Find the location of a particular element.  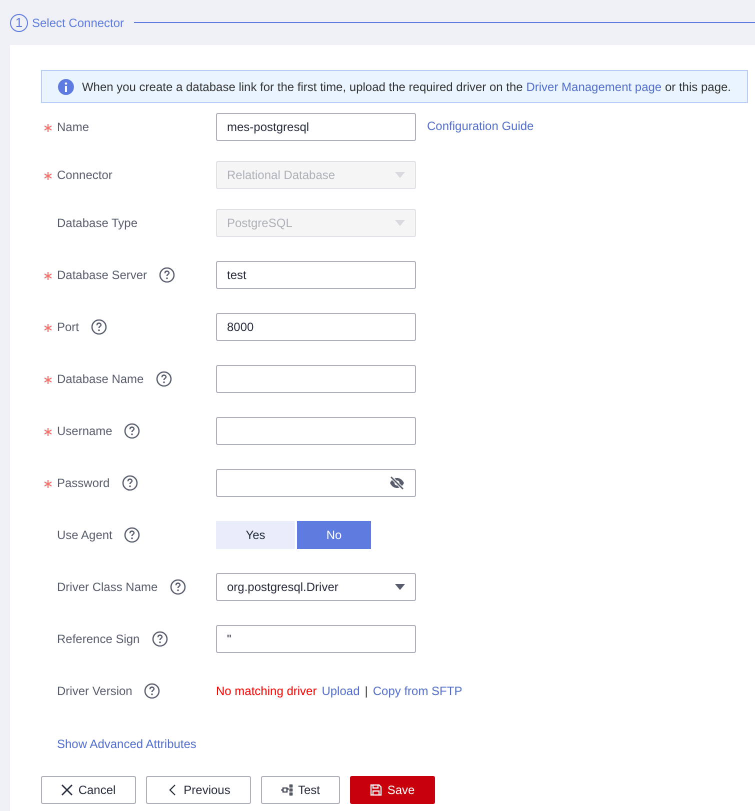

driver-management-link: Driver Management page is located at coordinates (594, 87).